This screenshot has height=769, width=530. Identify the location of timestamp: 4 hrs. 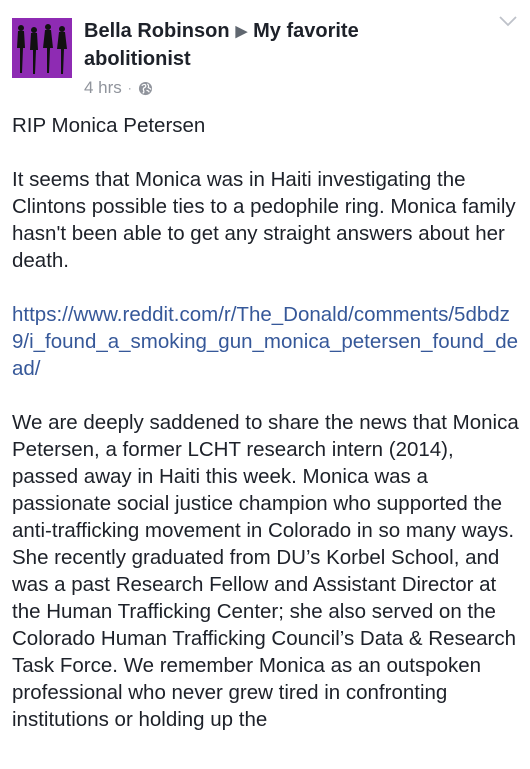
(103, 88).